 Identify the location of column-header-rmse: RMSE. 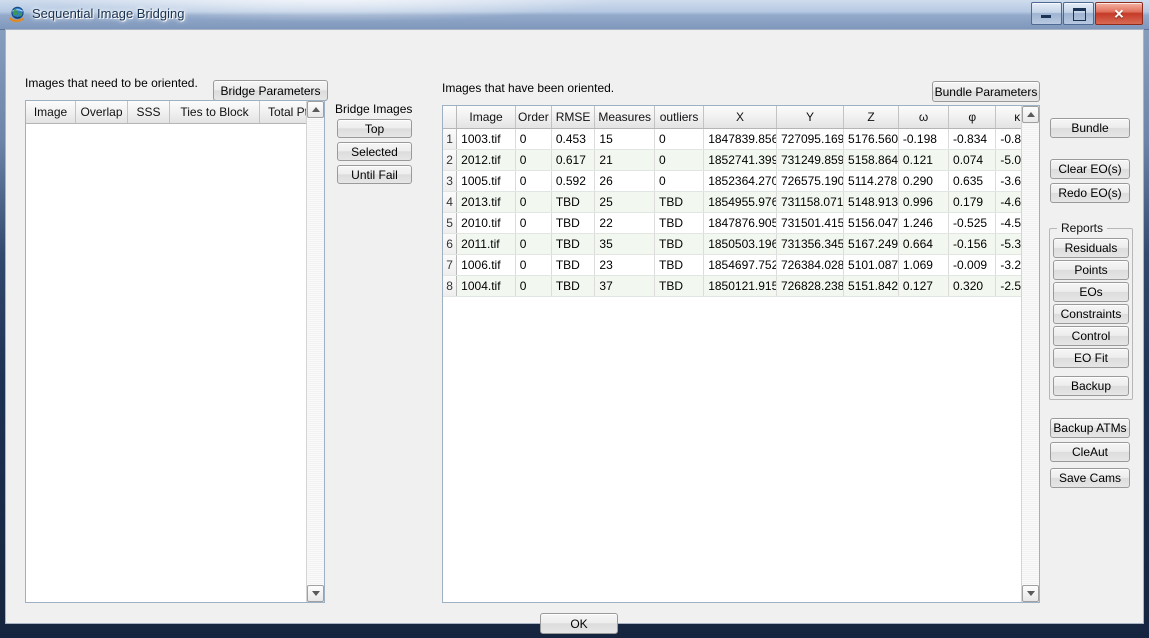
(574, 117).